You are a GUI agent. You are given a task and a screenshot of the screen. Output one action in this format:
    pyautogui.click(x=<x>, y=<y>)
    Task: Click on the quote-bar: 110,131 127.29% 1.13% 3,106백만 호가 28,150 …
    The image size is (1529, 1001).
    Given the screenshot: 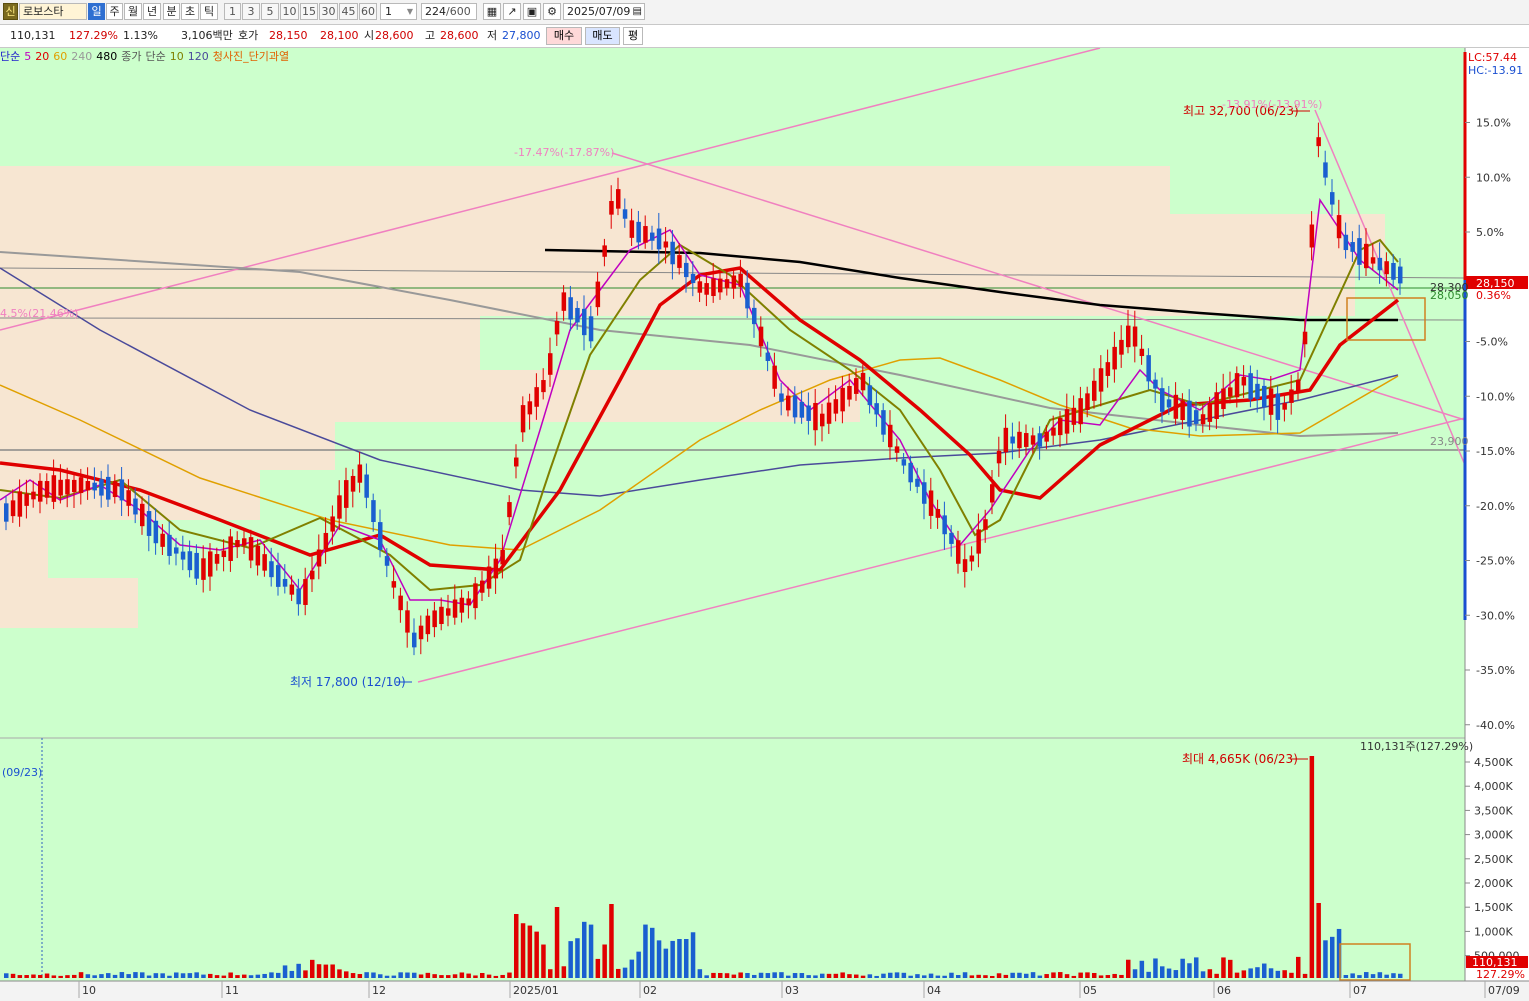 What is the action you would take?
    pyautogui.click(x=764, y=36)
    